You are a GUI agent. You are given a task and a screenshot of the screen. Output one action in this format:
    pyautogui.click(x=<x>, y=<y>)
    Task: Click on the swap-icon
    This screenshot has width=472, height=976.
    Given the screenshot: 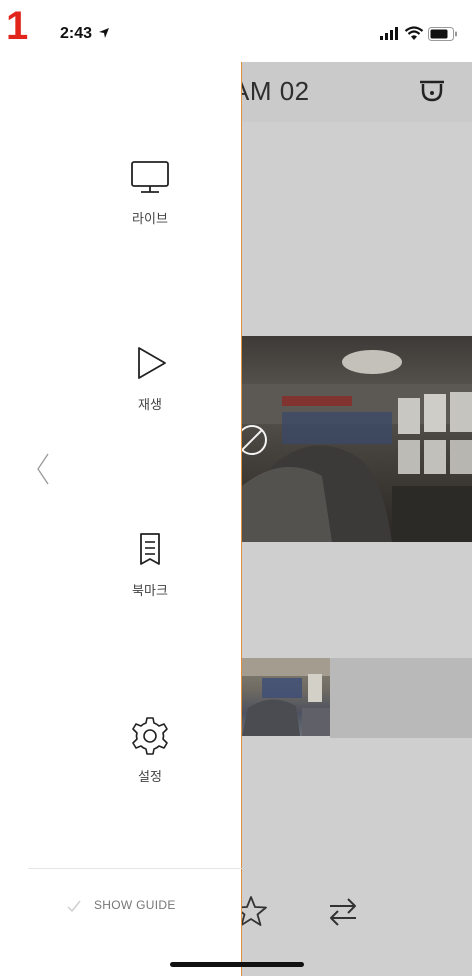 What is the action you would take?
    pyautogui.click(x=343, y=912)
    